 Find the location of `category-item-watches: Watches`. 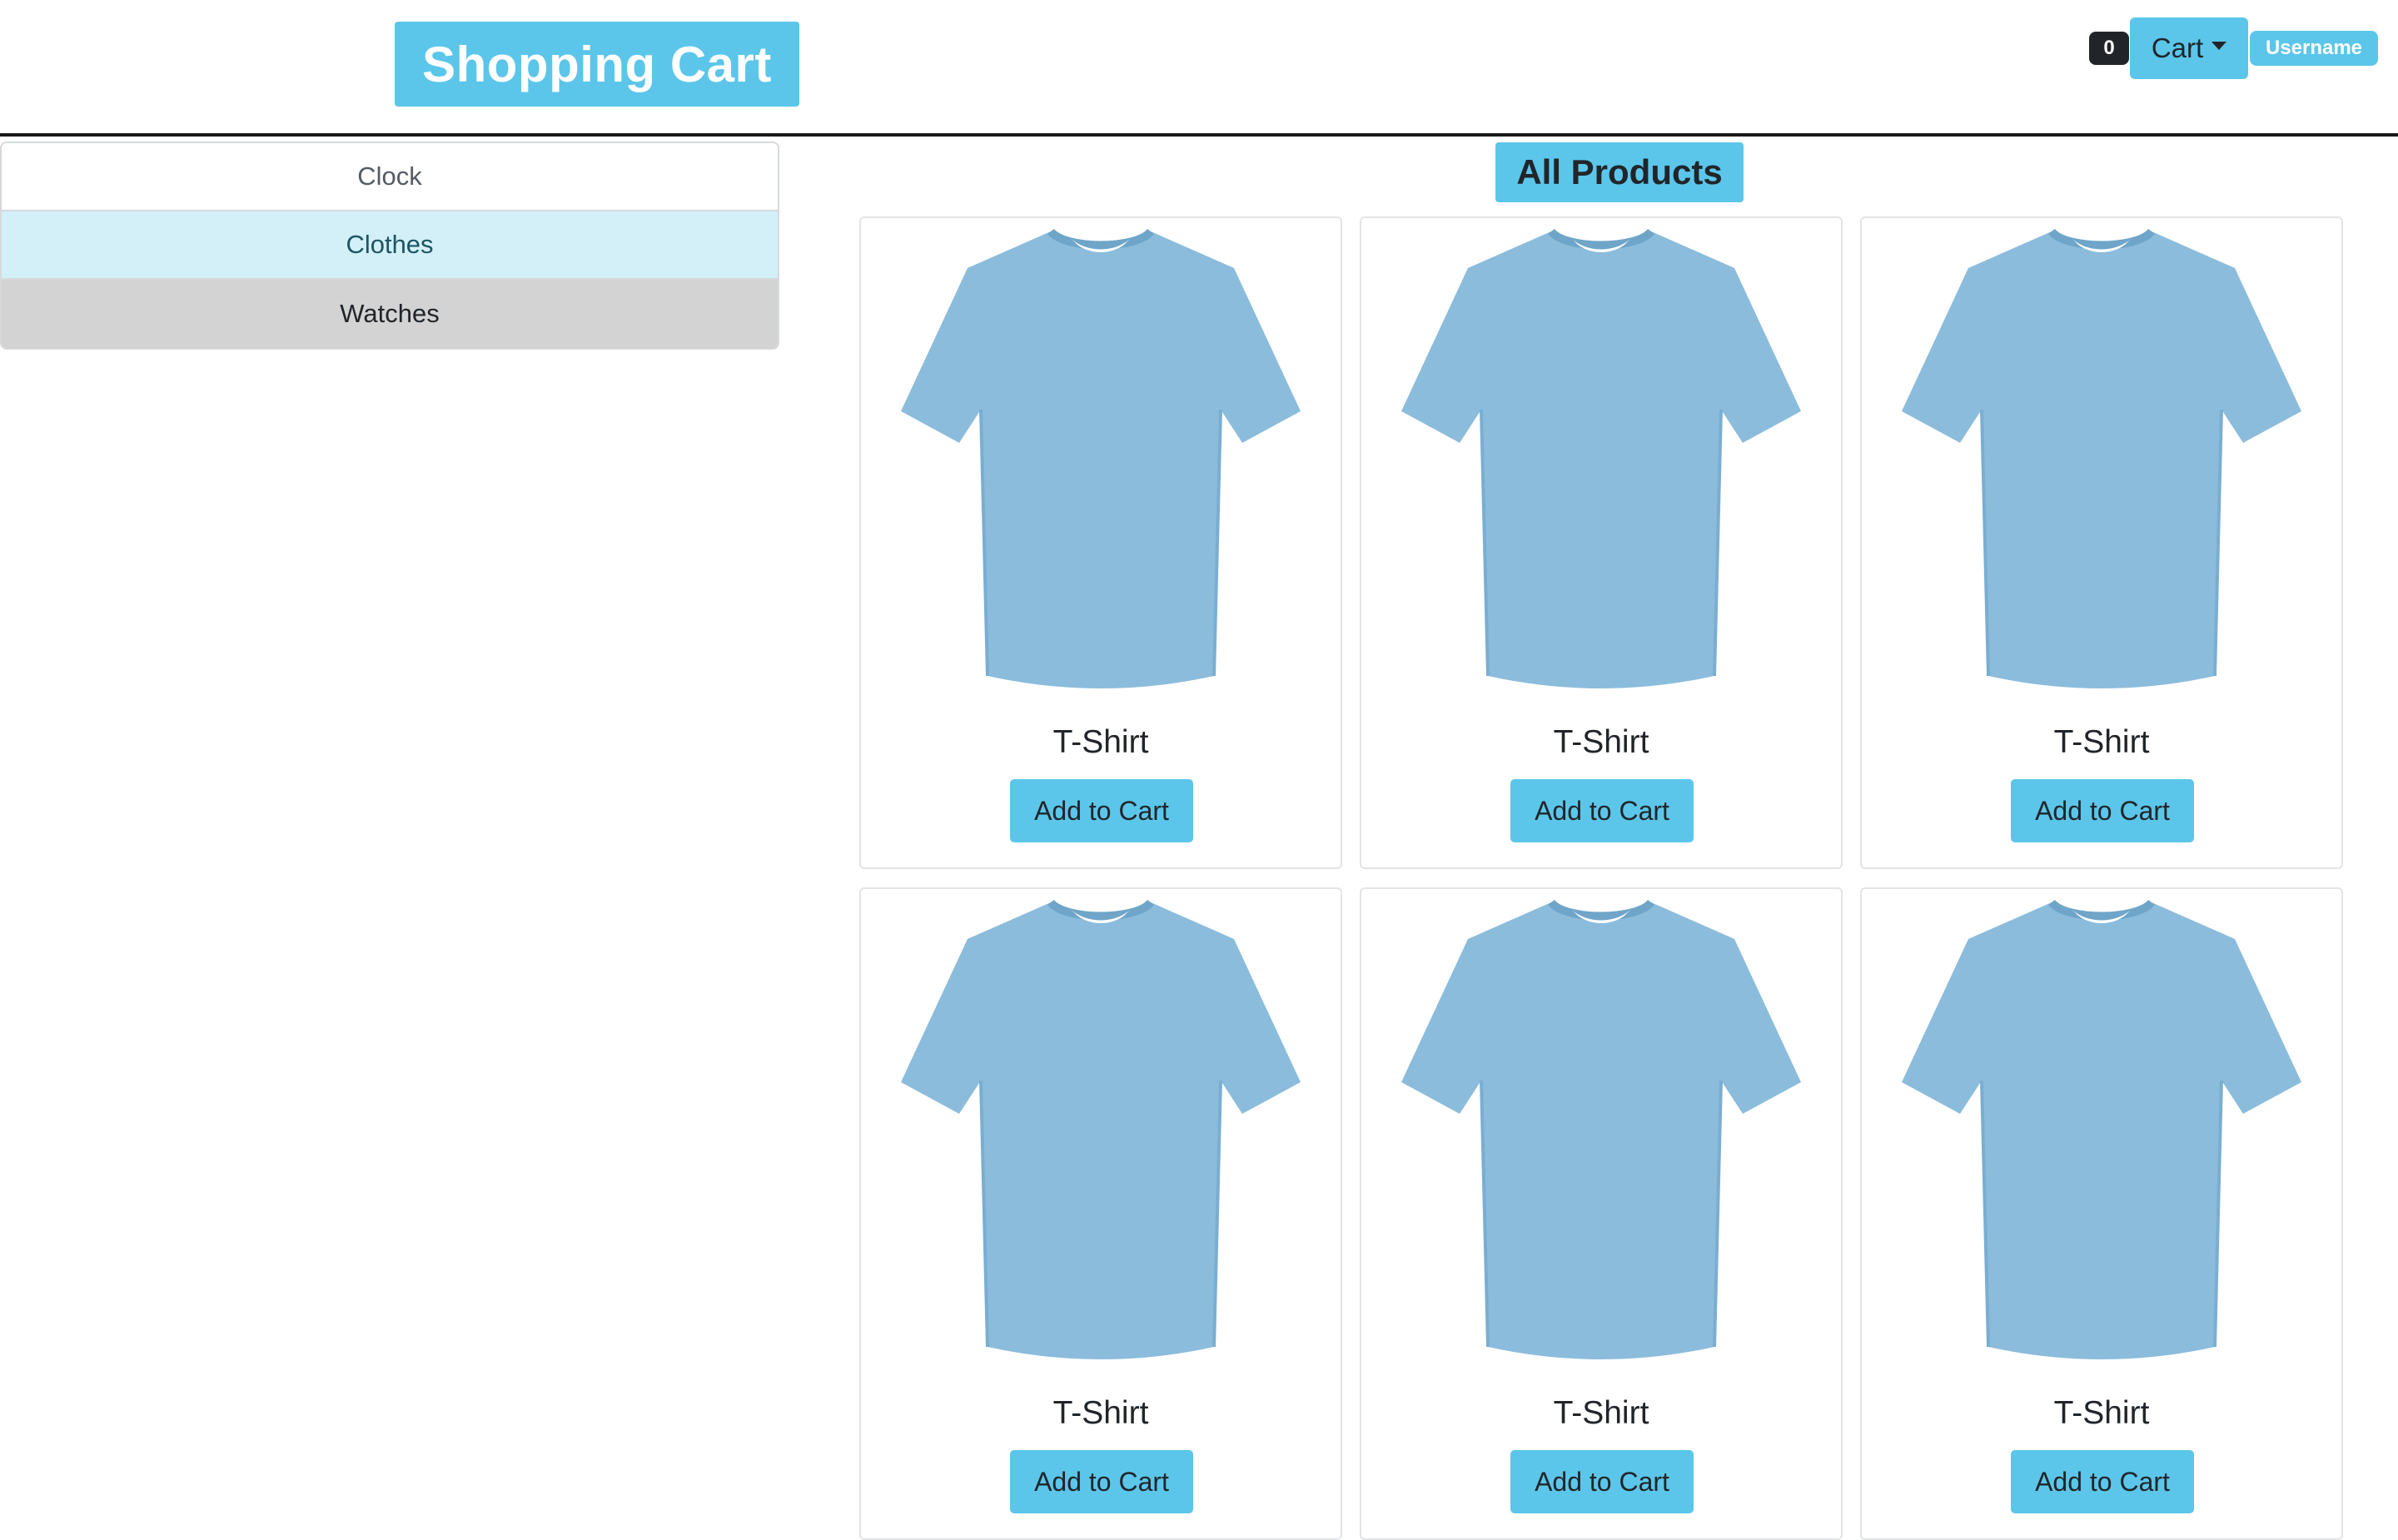

category-item-watches: Watches is located at coordinates (390, 314).